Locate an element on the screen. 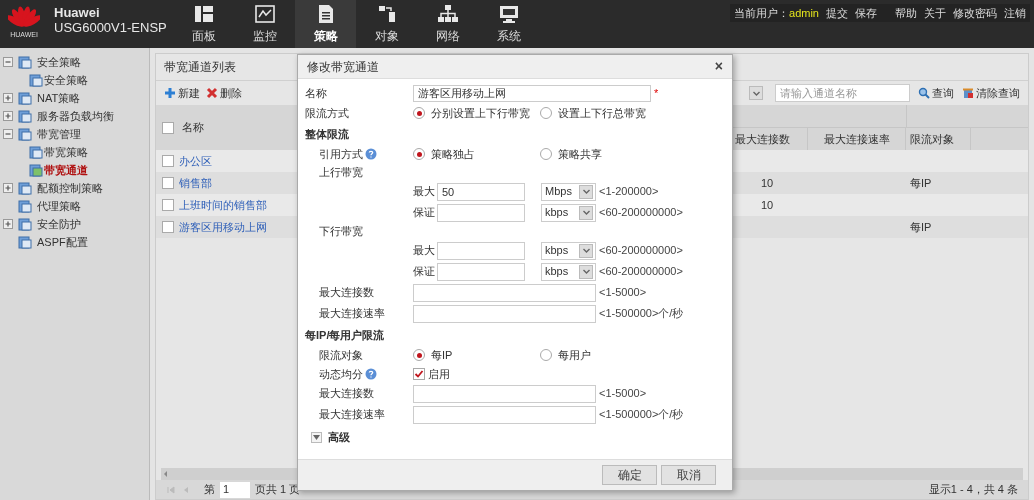  channel-link: 办公区 is located at coordinates (195, 161).